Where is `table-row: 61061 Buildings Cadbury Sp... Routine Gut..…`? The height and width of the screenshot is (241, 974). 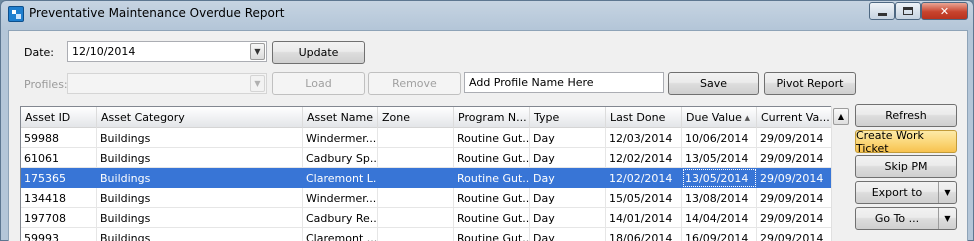 table-row: 61061 Buildings Cadbury Sp... Routine Gut..… is located at coordinates (426, 158).